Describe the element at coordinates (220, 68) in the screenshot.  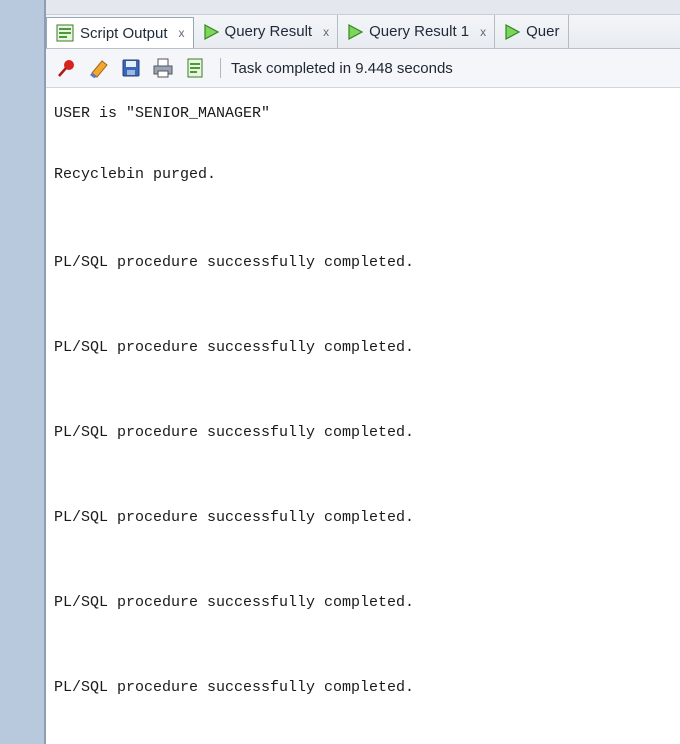
I see `toolbar-separator` at that location.